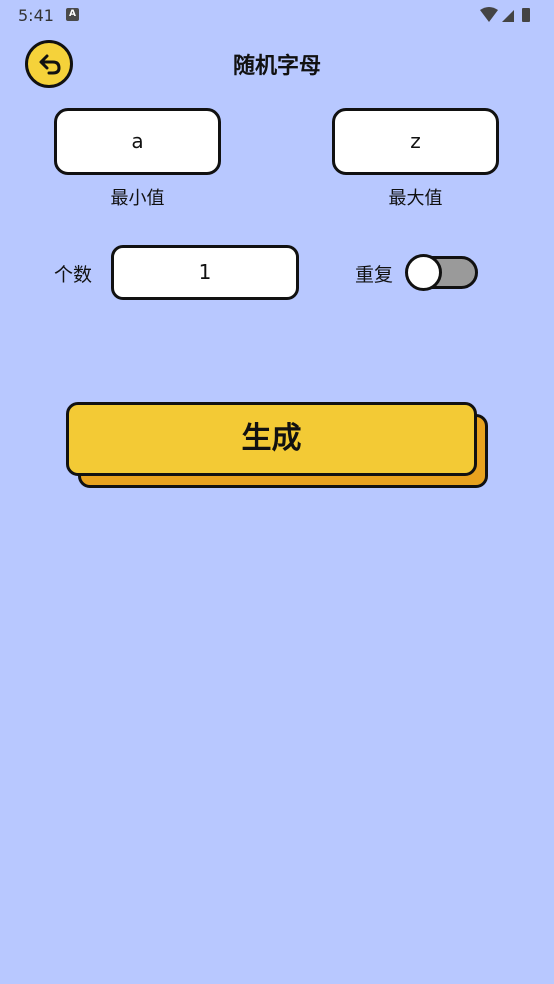  What do you see at coordinates (277, 15) in the screenshot?
I see `status-bar: 5:41 A` at bounding box center [277, 15].